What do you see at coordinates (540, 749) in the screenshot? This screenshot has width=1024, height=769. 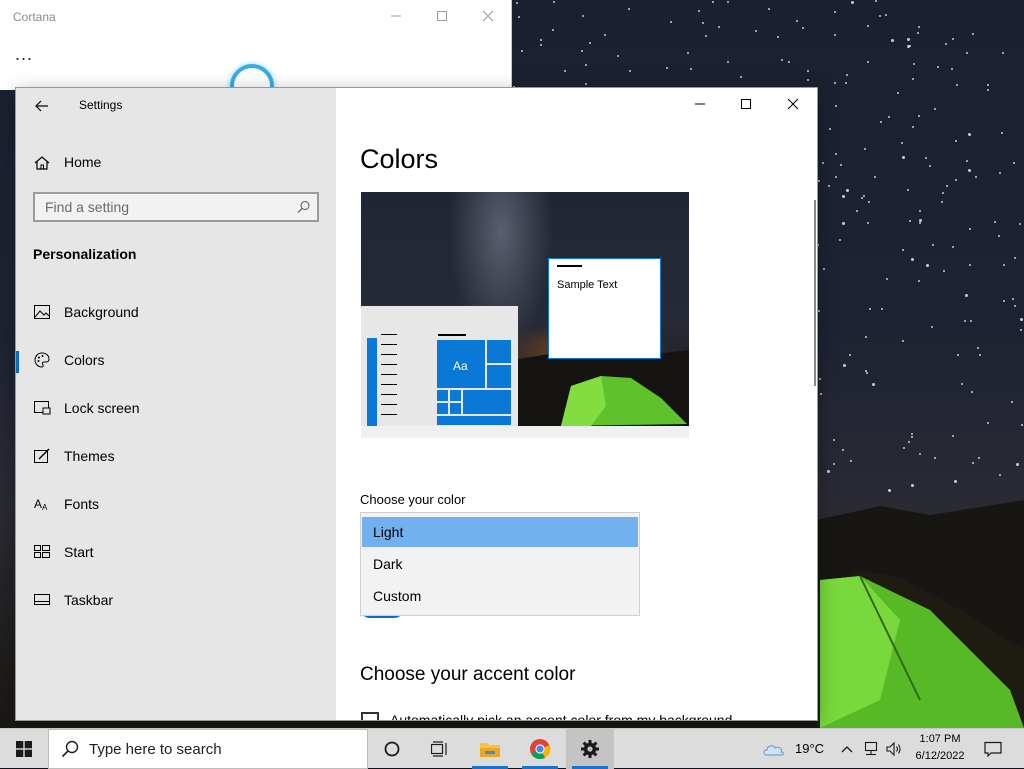 I see `chrome-button` at bounding box center [540, 749].